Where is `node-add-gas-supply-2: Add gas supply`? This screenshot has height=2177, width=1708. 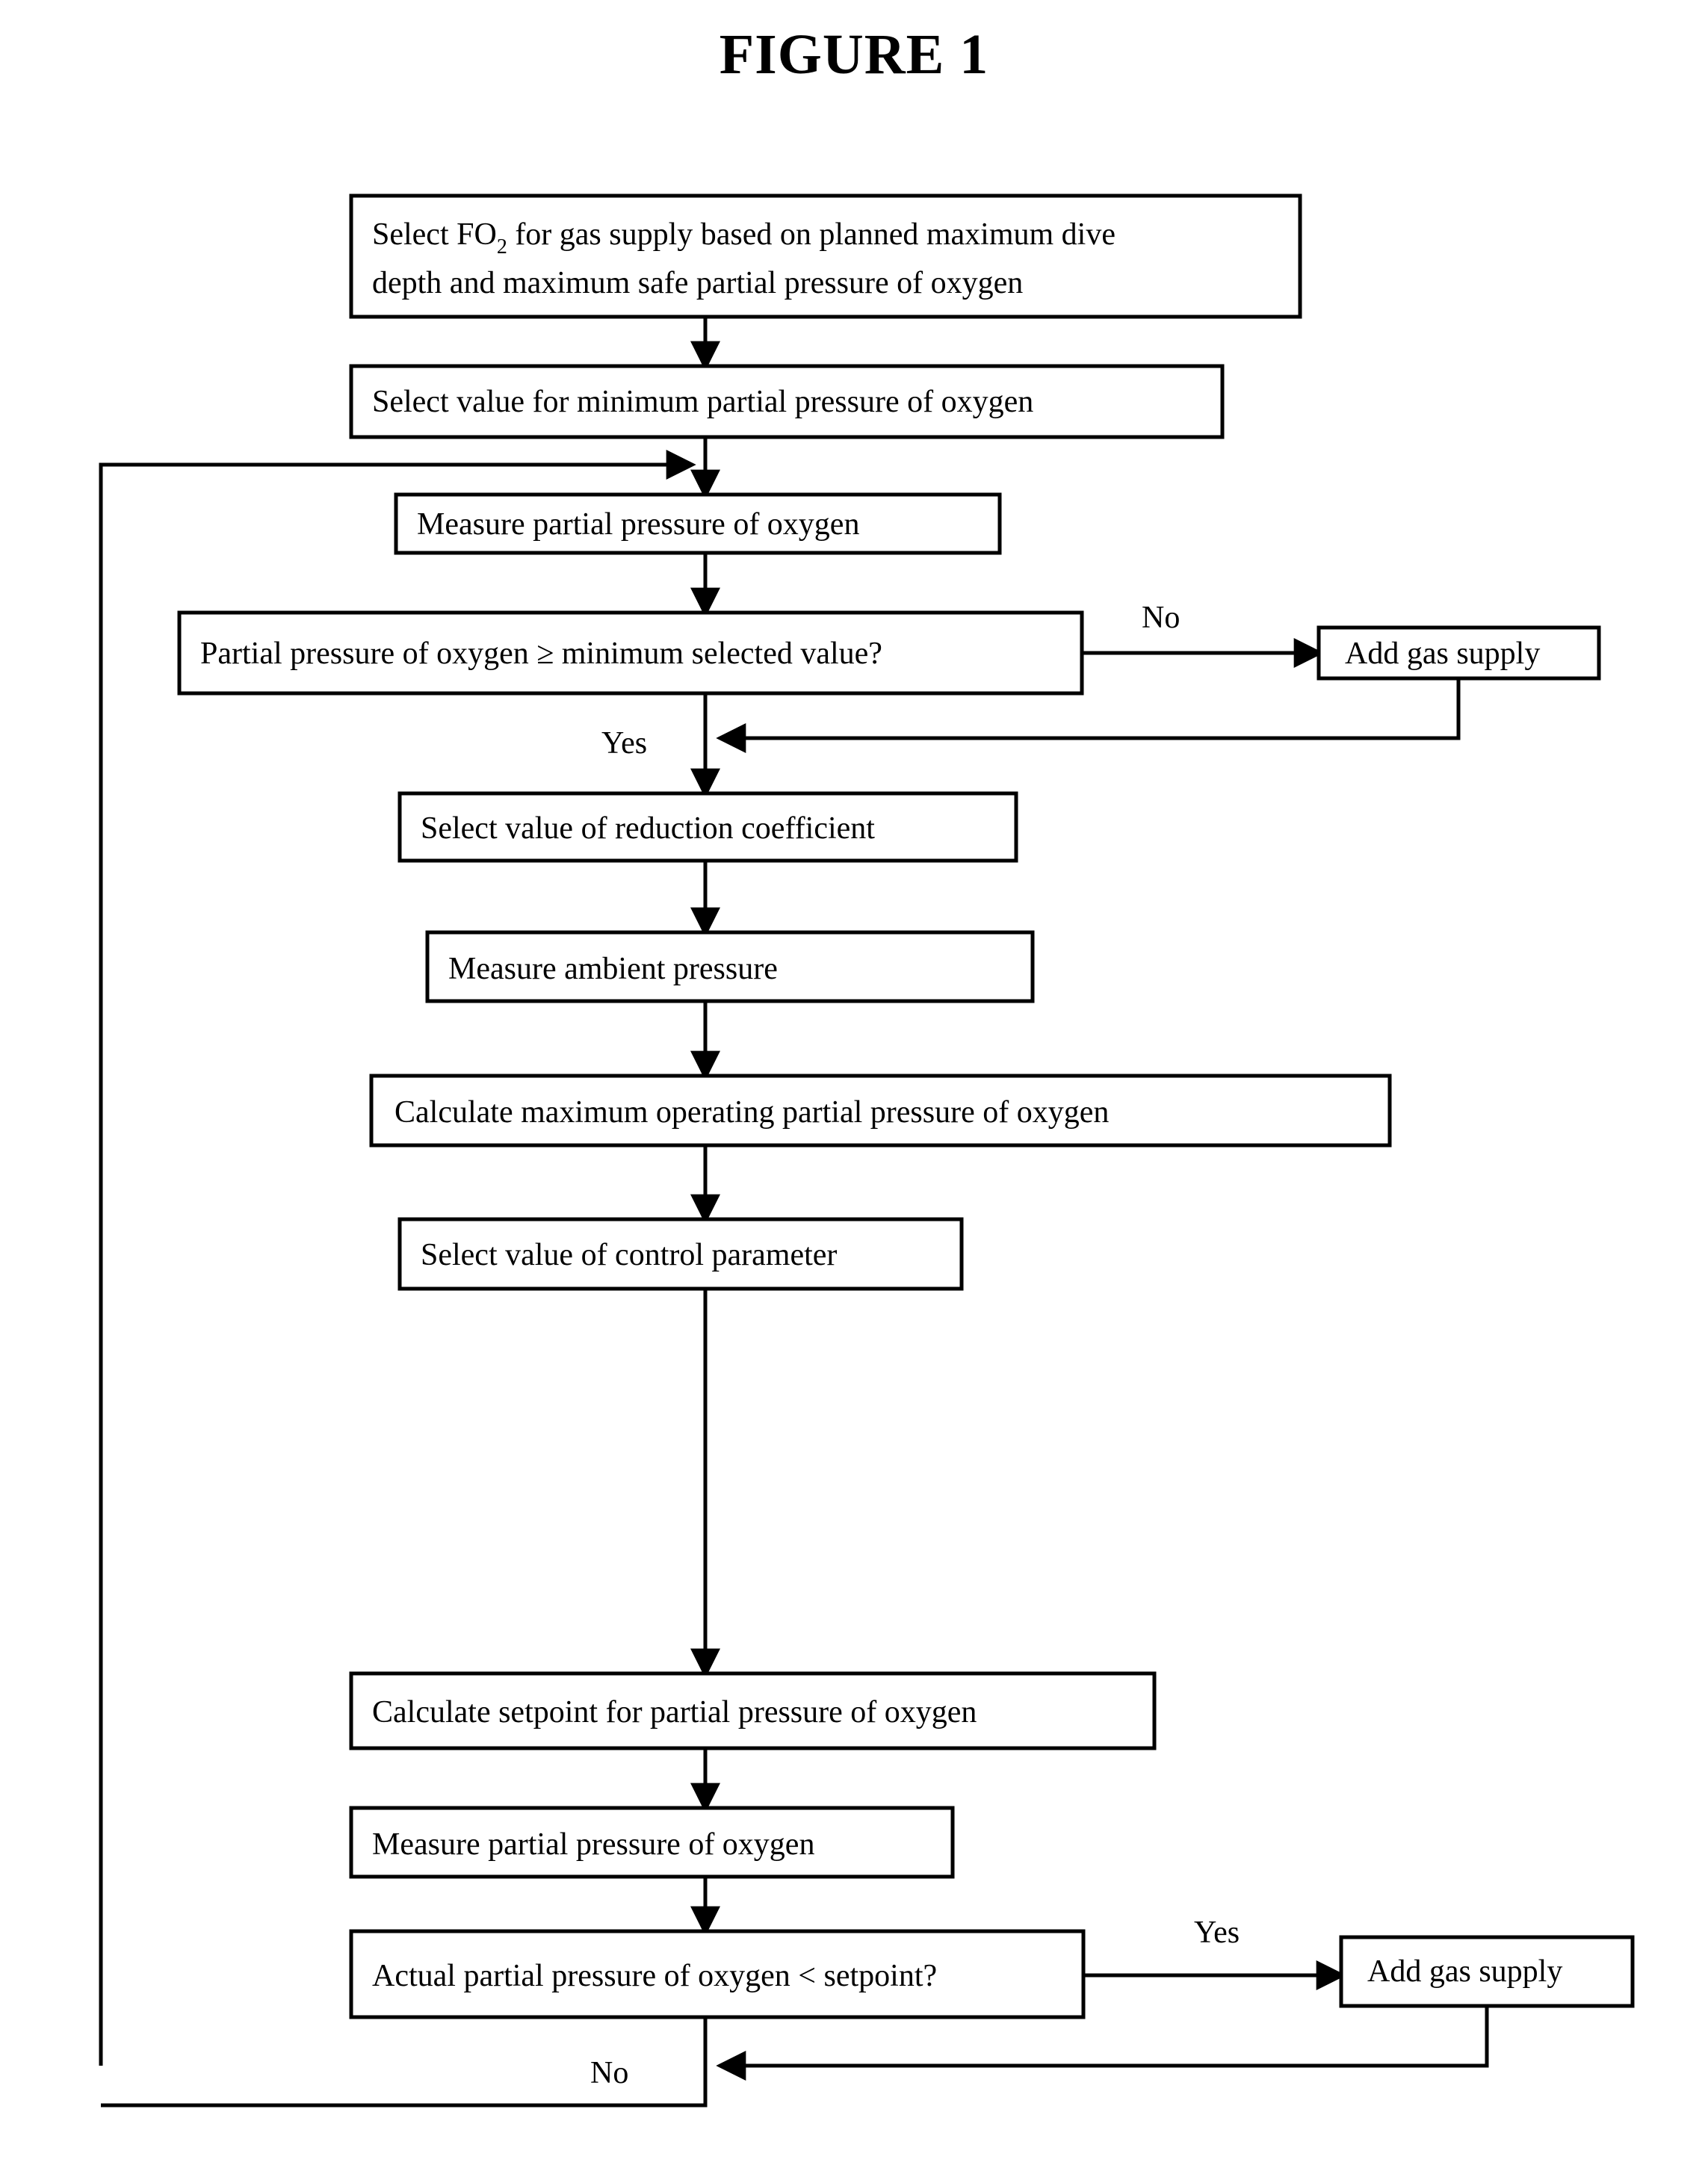 node-add-gas-supply-2: Add gas supply is located at coordinates (1487, 1972).